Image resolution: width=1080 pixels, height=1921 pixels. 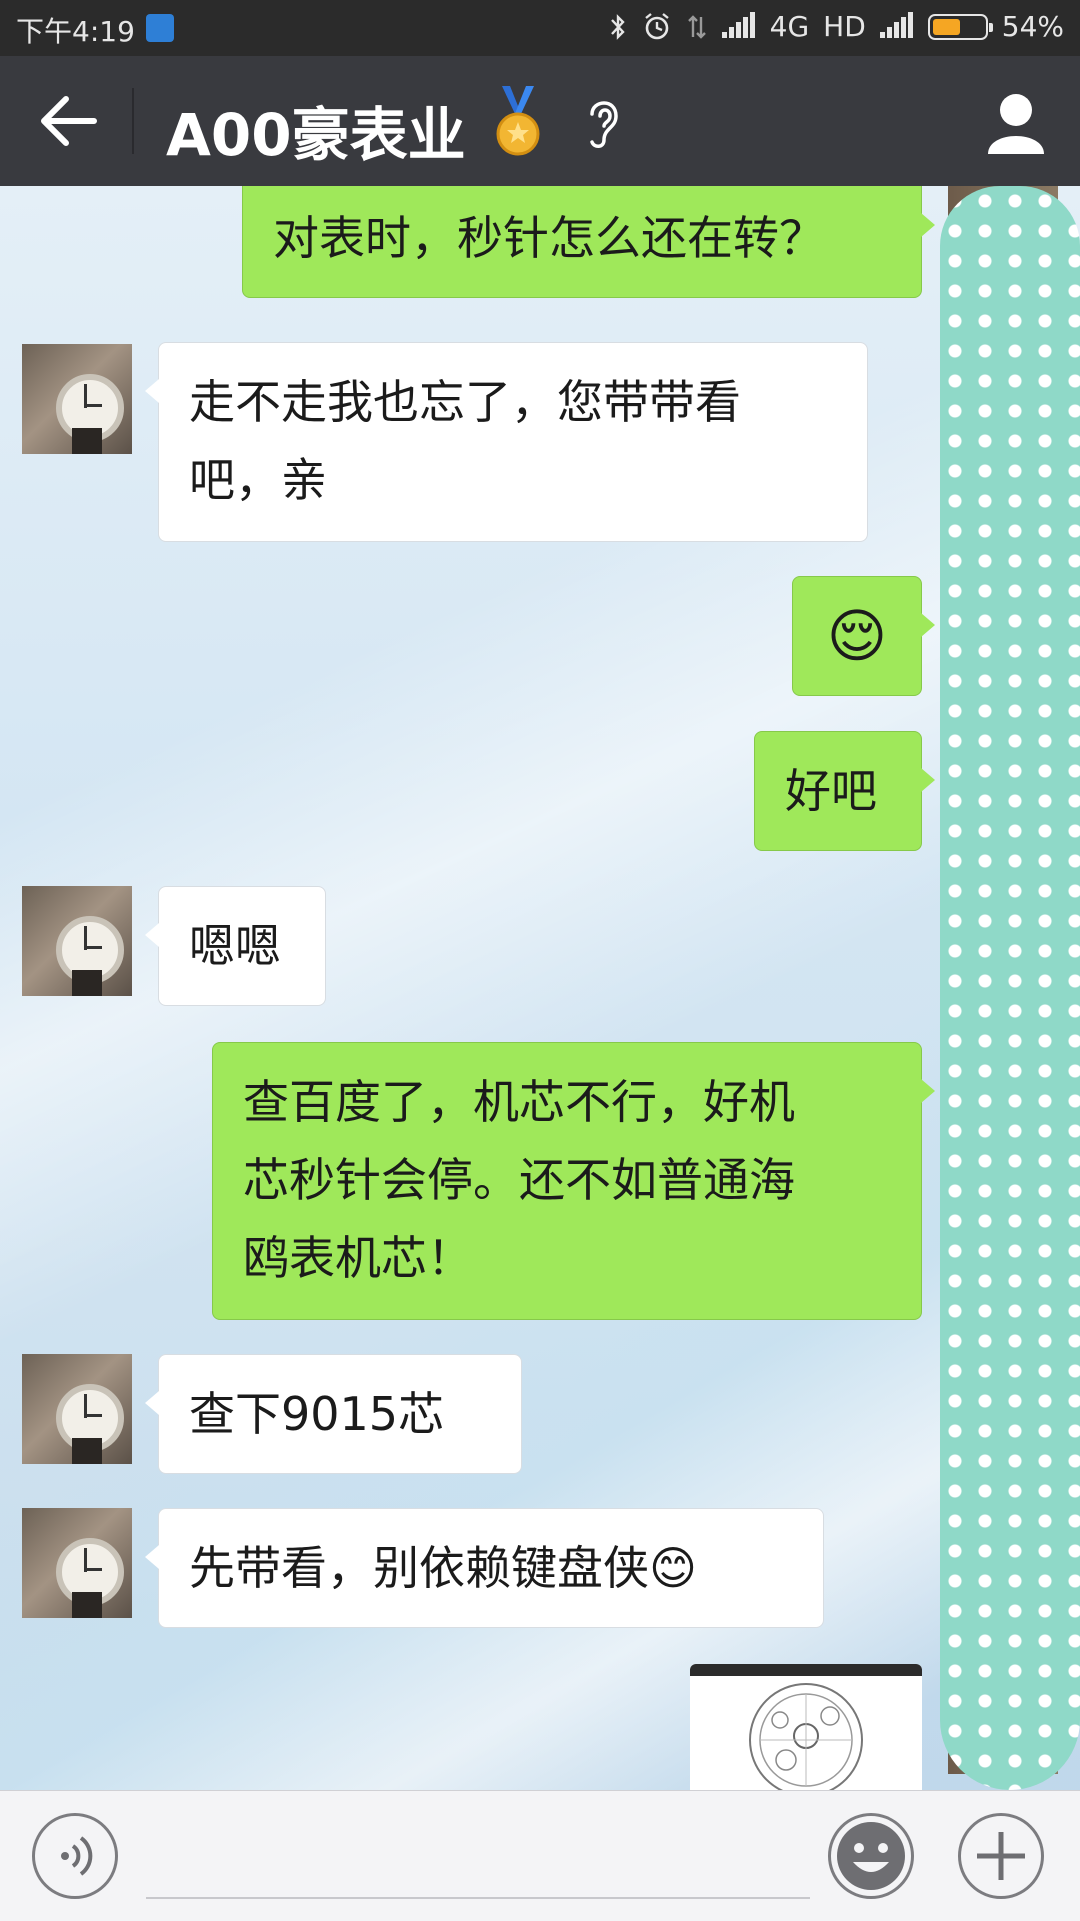 What do you see at coordinates (831, 791) in the screenshot?
I see `message-text: 好吧` at bounding box center [831, 791].